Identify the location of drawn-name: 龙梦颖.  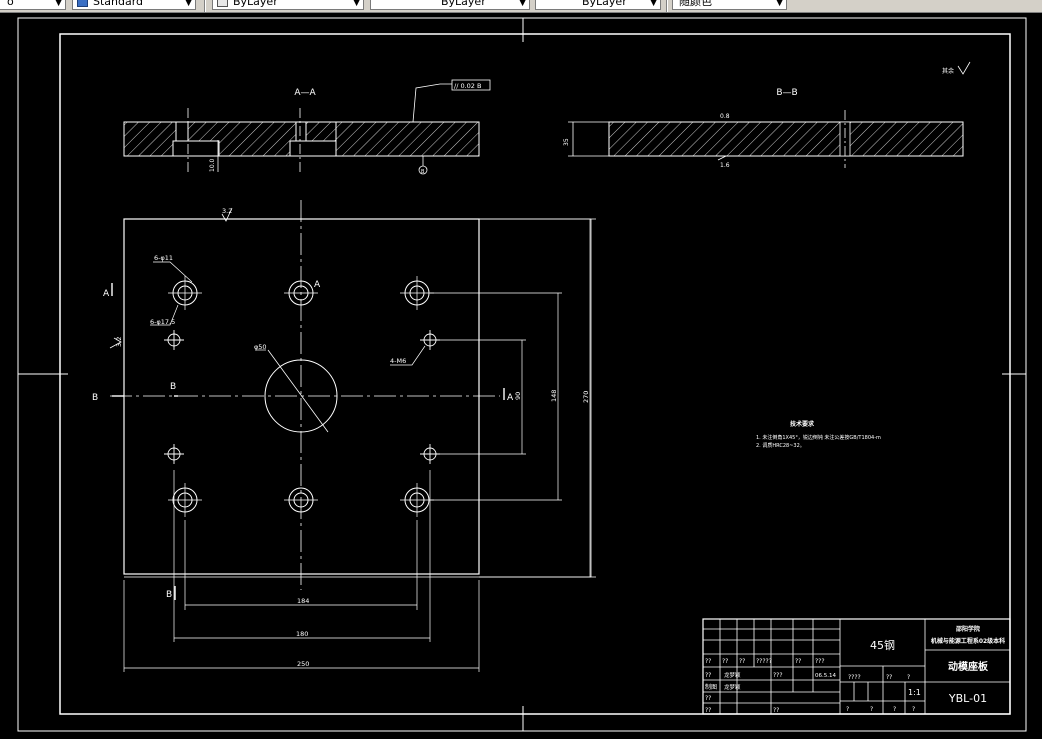
(732, 687).